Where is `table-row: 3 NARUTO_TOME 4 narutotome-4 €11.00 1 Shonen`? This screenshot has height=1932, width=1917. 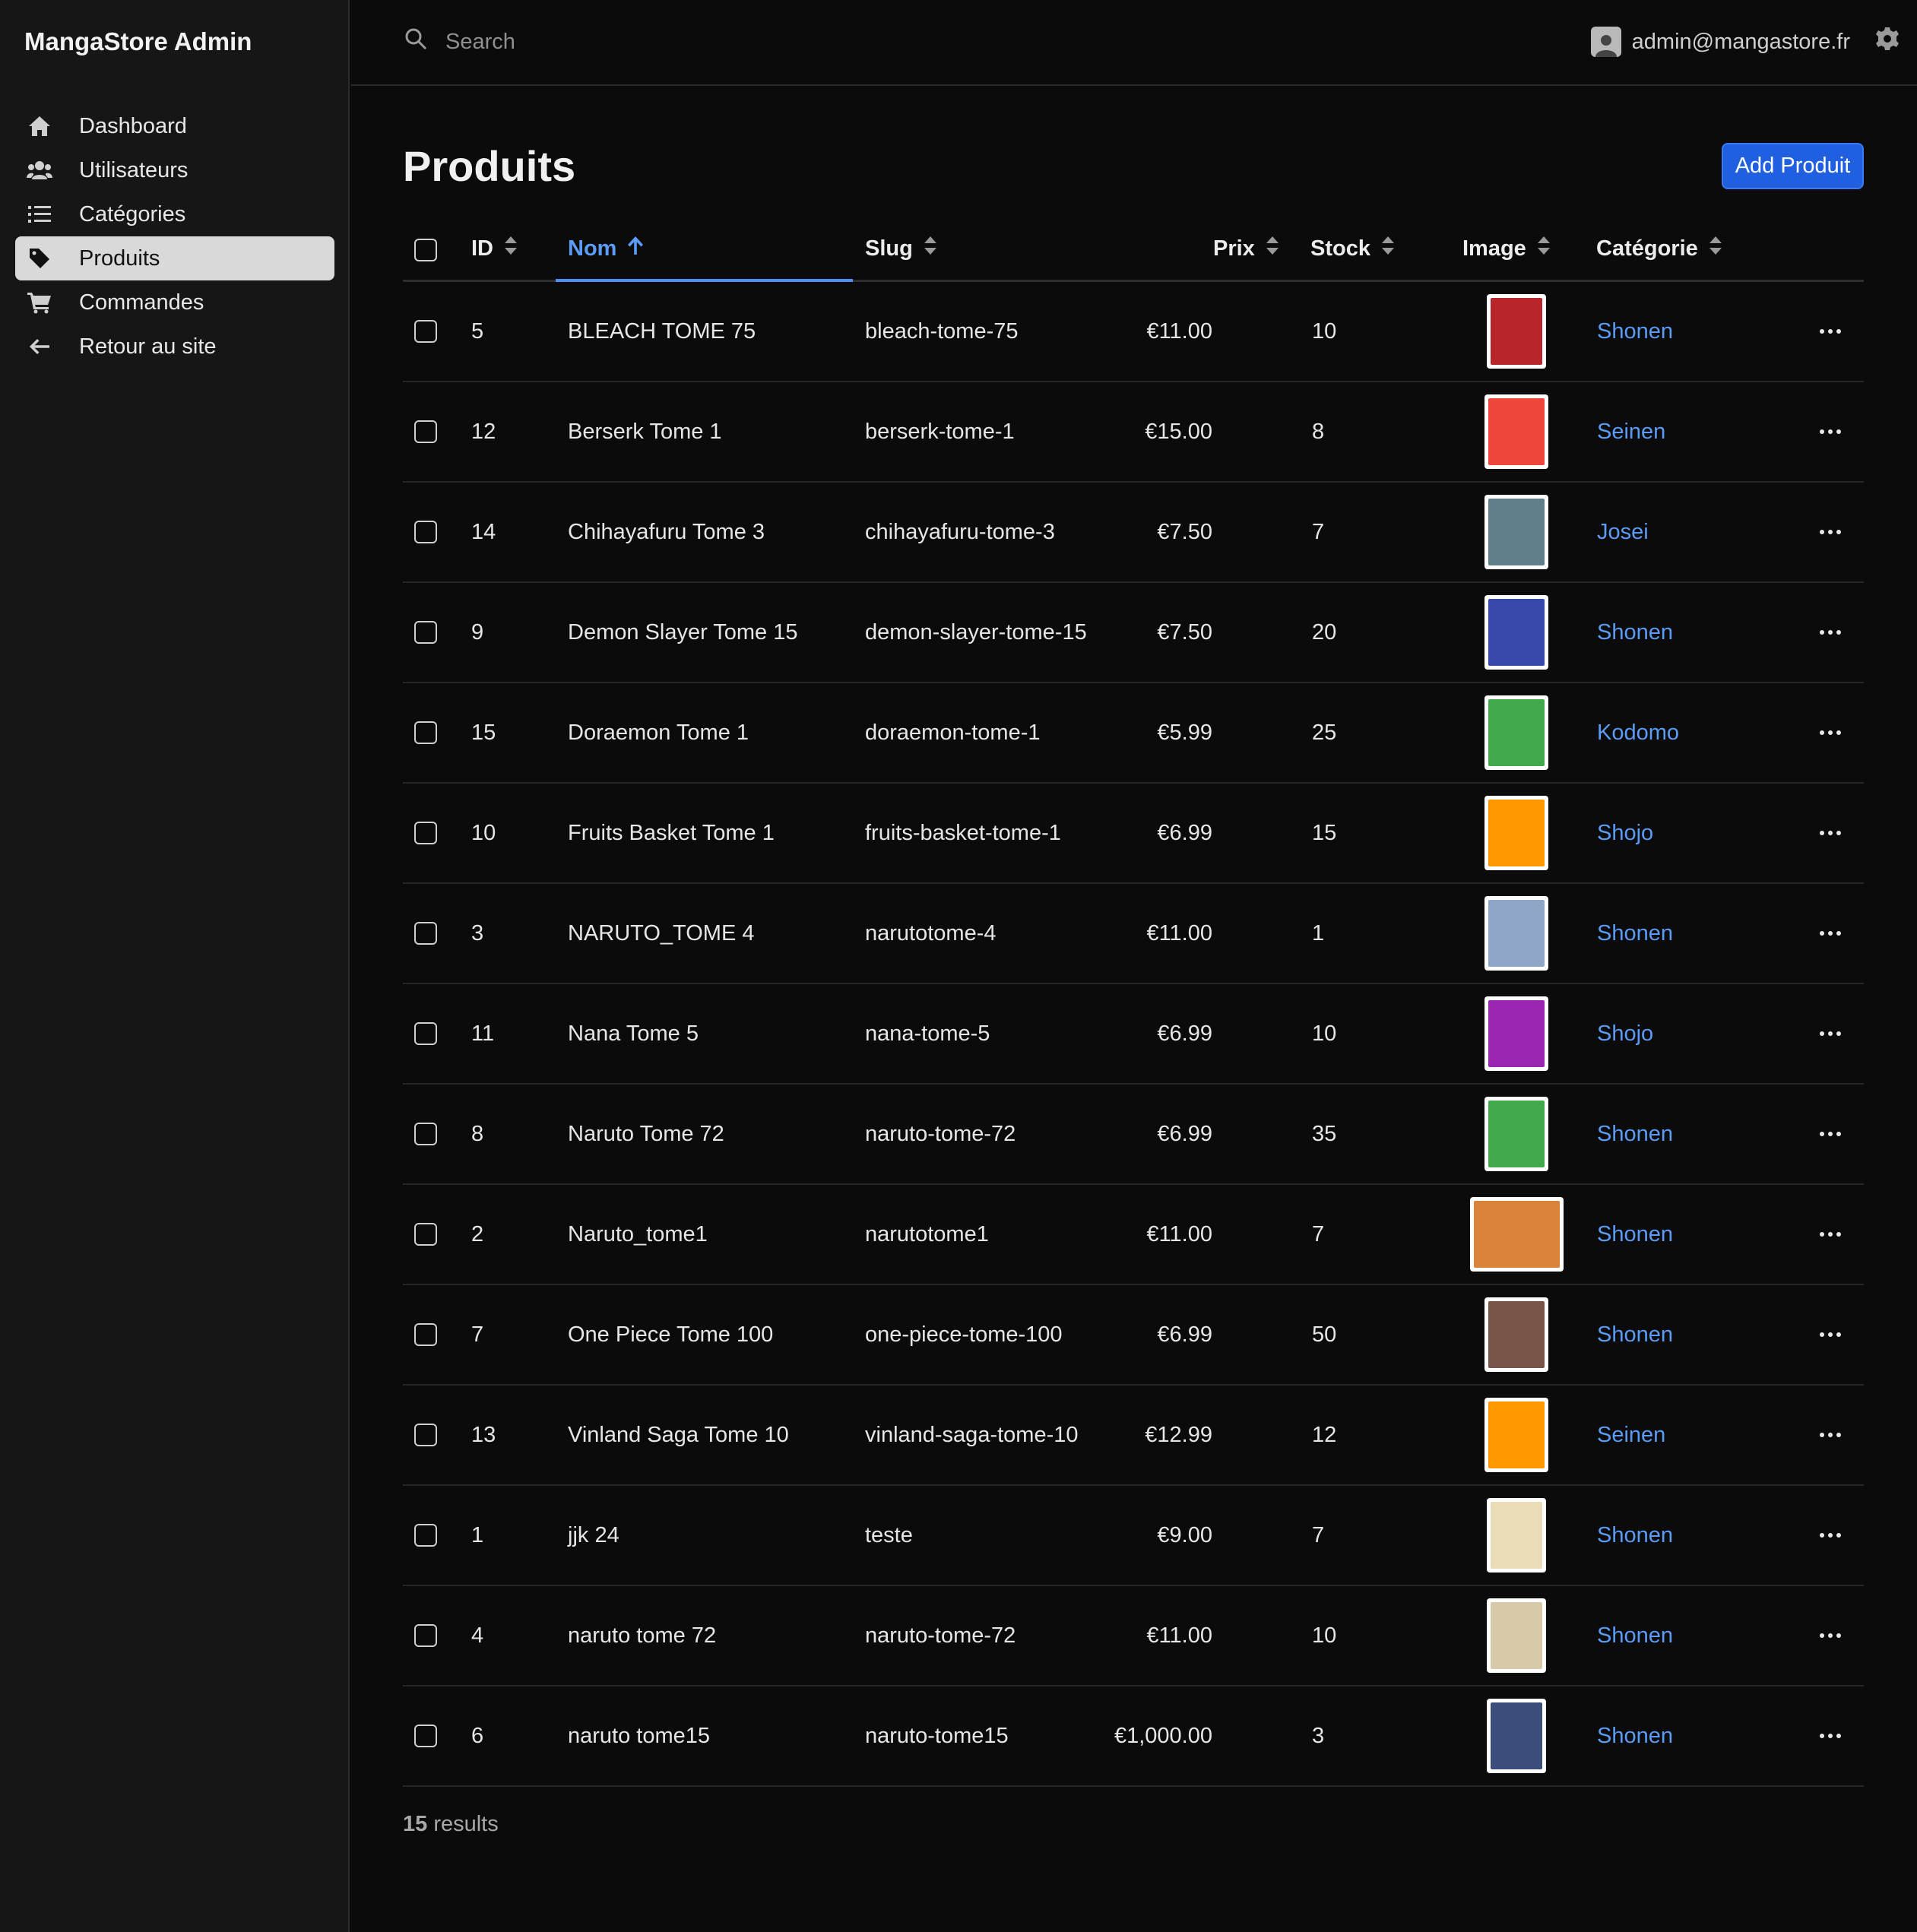
table-row: 3 NARUTO_TOME 4 narutotome-4 €11.00 1 Shonen is located at coordinates (1133, 934).